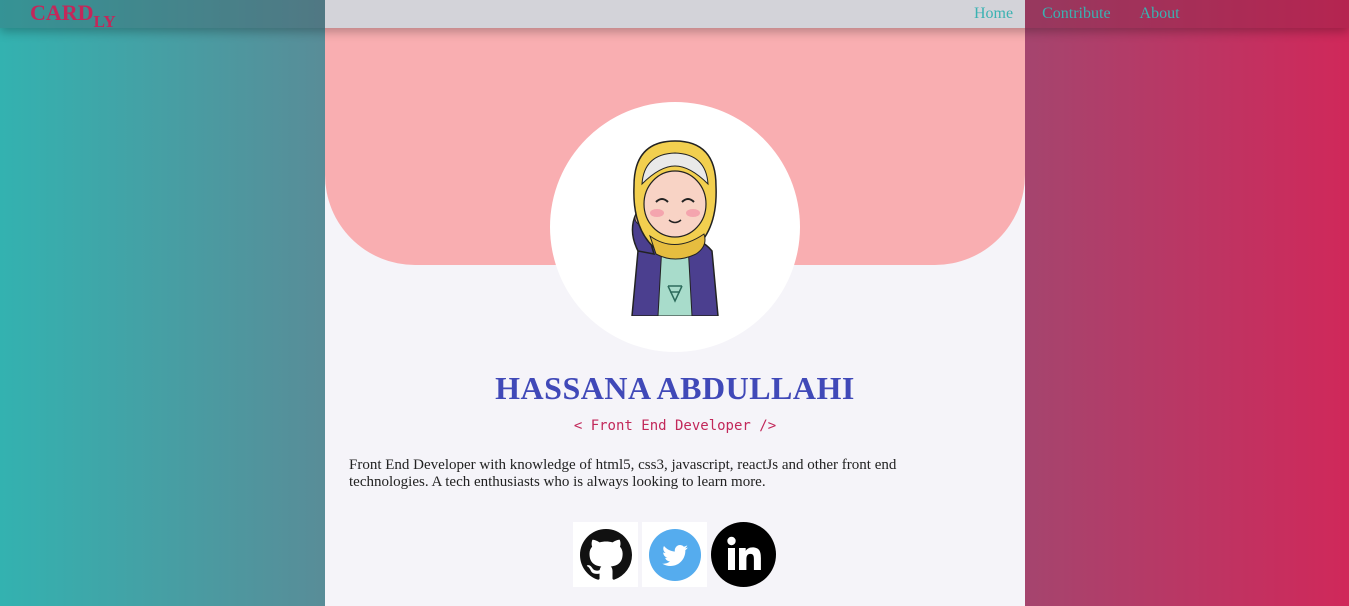 This screenshot has height=606, width=1349. I want to click on linkedin-link, so click(743, 554).